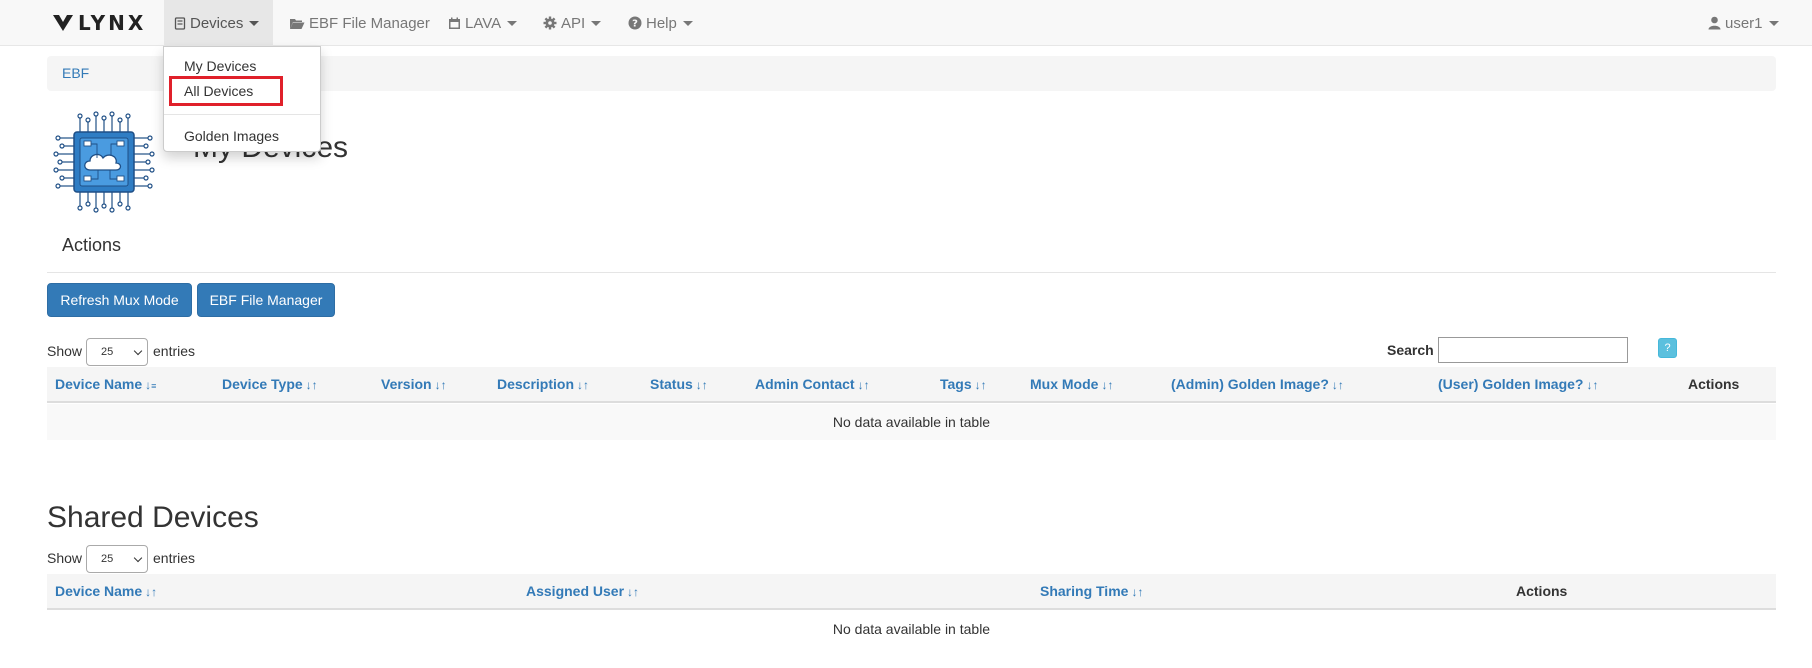 Image resolution: width=1812 pixels, height=668 pixels. I want to click on chip-cloud-logo, so click(104, 162).